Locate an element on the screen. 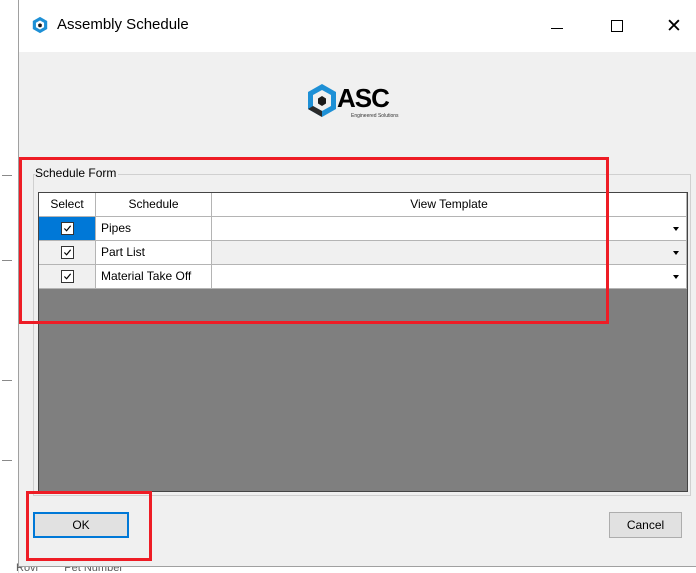 The height and width of the screenshot is (573, 696). cancel-button: Cancel is located at coordinates (645, 525).